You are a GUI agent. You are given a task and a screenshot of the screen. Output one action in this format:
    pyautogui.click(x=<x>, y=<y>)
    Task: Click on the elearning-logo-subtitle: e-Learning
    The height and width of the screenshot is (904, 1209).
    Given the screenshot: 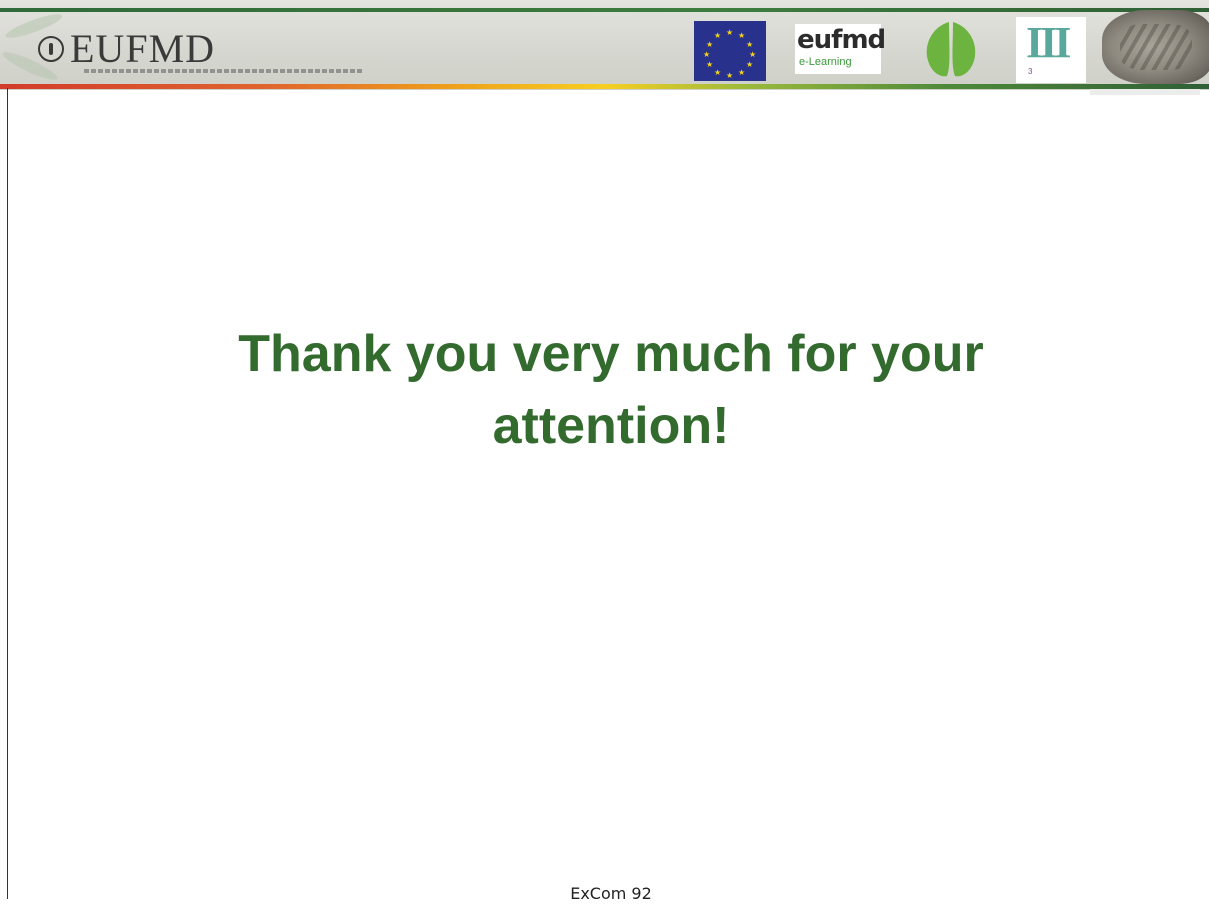 What is the action you would take?
    pyautogui.click(x=825, y=62)
    